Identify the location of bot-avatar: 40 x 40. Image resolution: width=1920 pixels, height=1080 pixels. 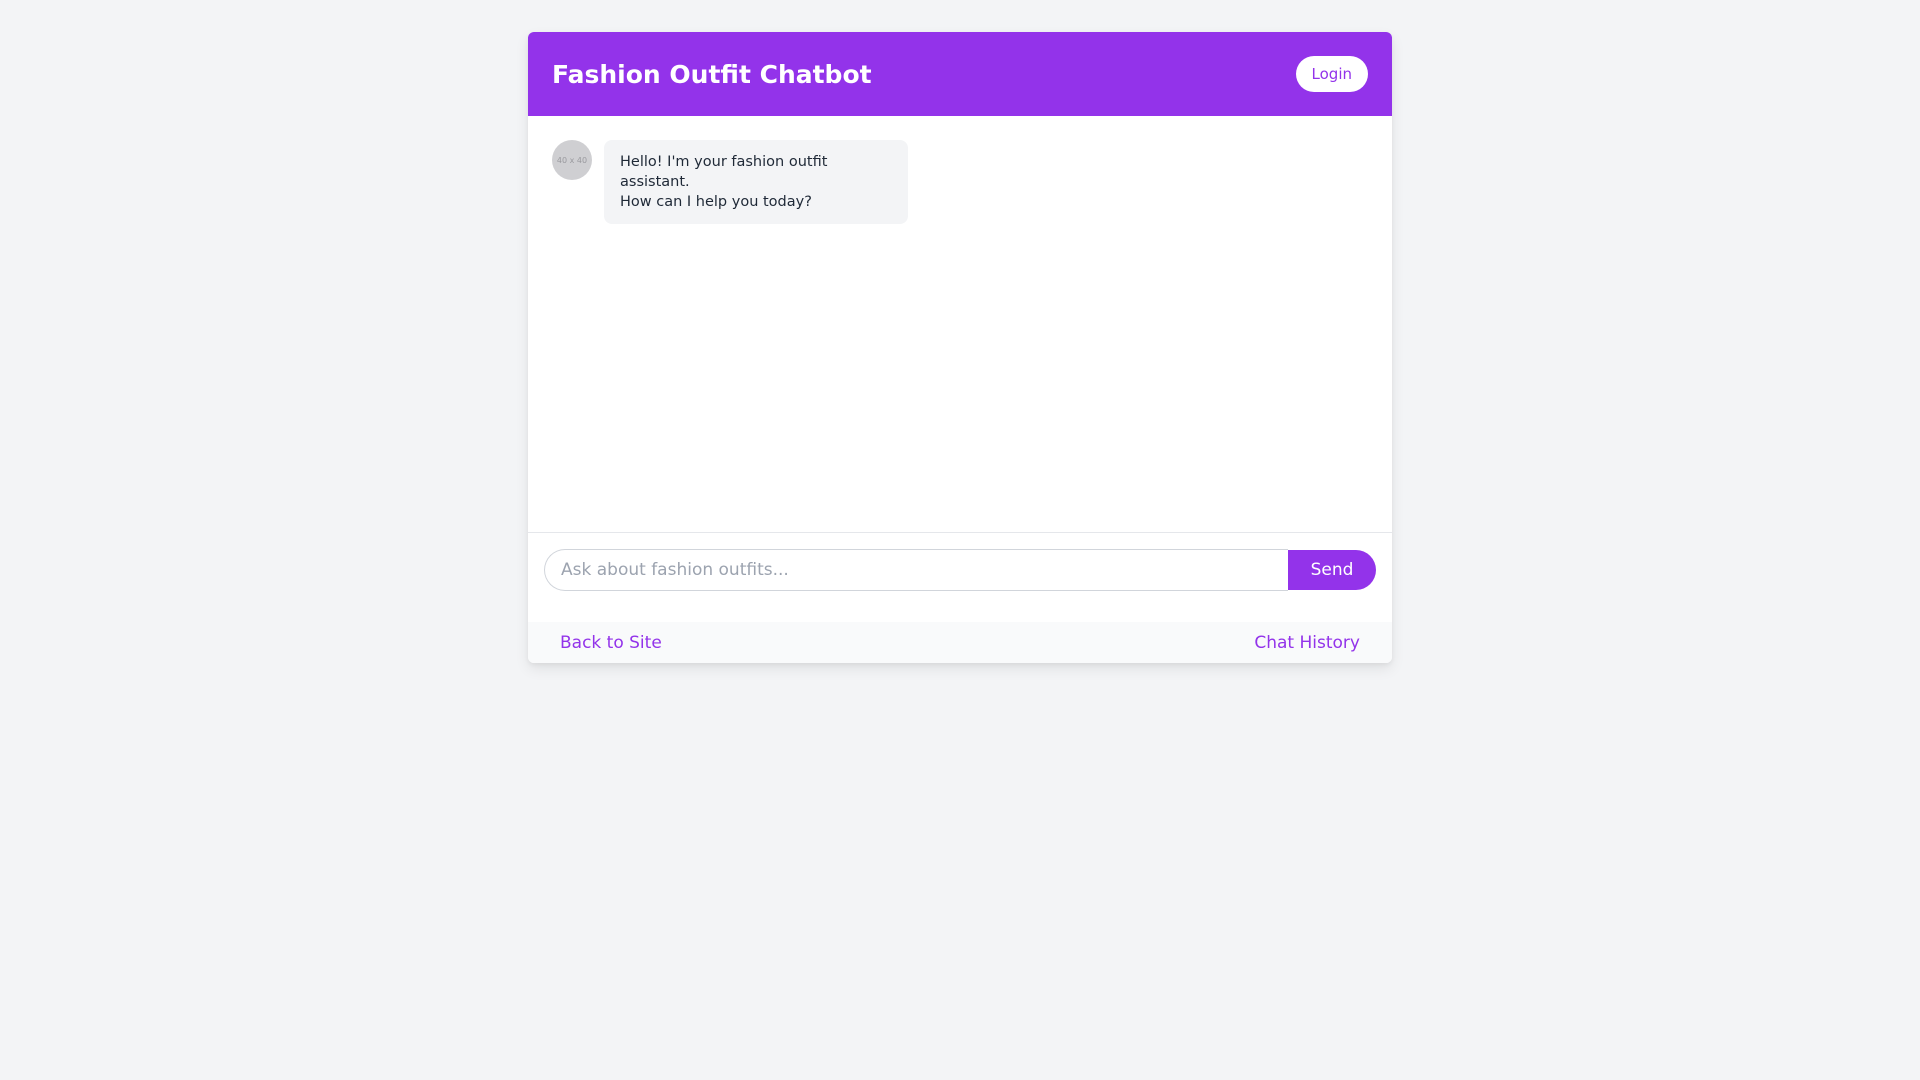
(572, 160).